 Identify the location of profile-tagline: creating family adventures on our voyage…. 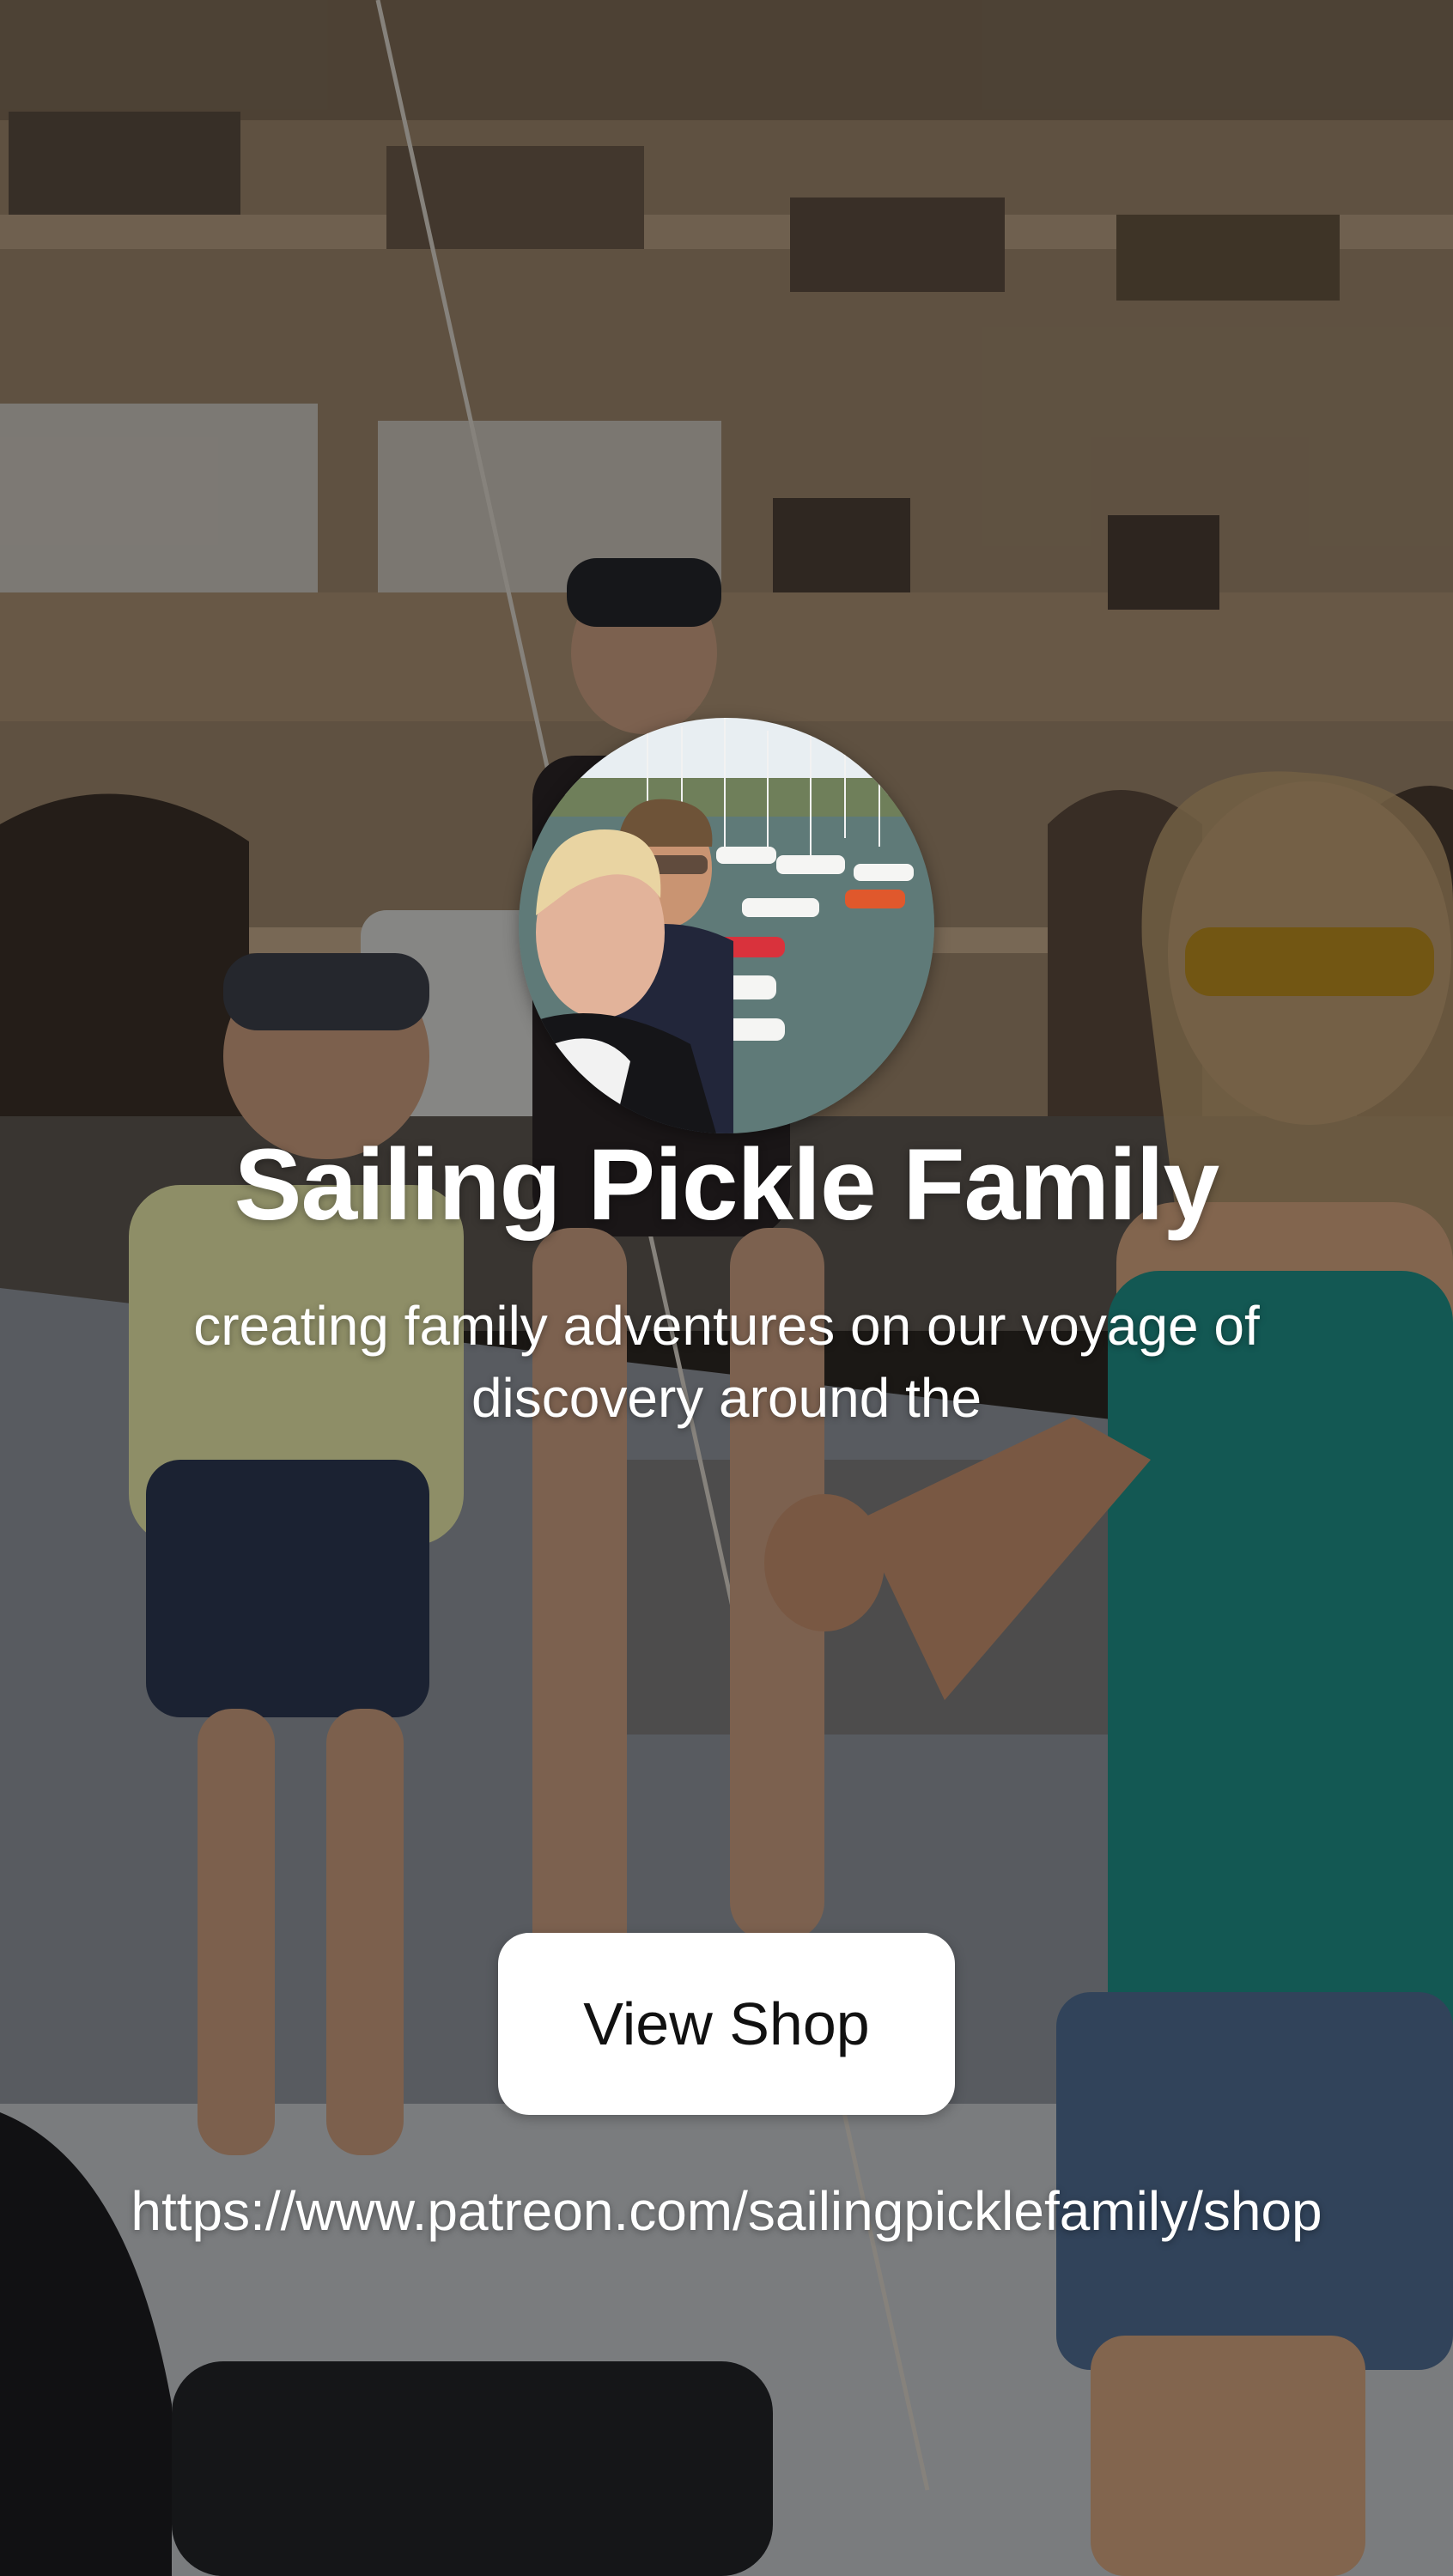
(727, 1362).